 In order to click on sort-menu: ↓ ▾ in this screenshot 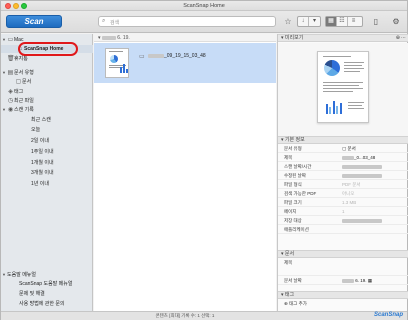, I will do `click(309, 21)`.